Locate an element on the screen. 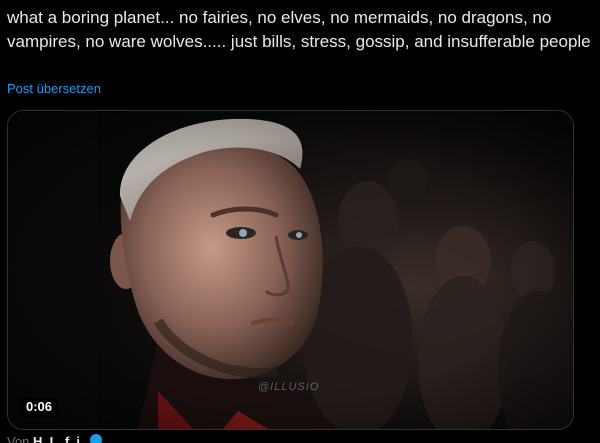 The width and height of the screenshot is (600, 443). verified-badge-icon is located at coordinates (96, 438).